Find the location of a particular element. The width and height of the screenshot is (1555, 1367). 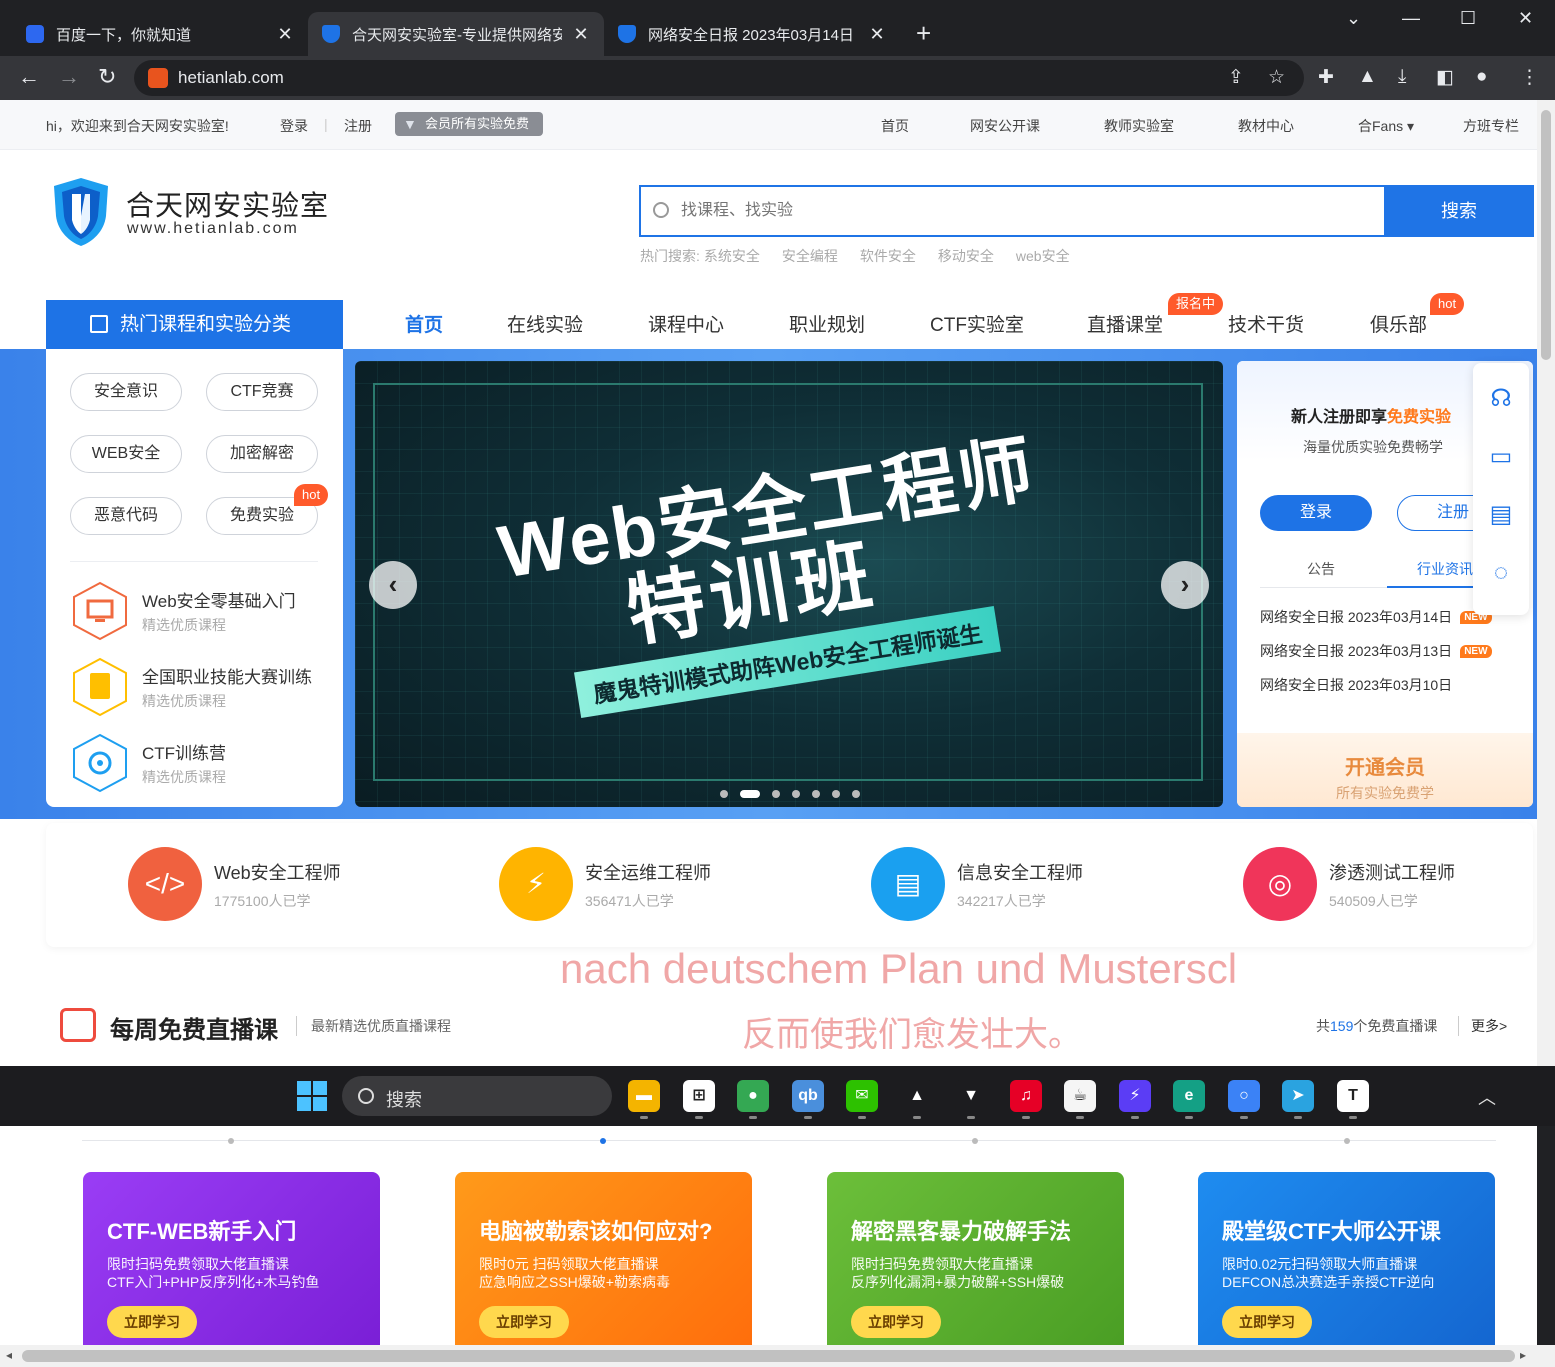

scroll-left-arrow-icon: ◂ is located at coordinates (9, 1355).